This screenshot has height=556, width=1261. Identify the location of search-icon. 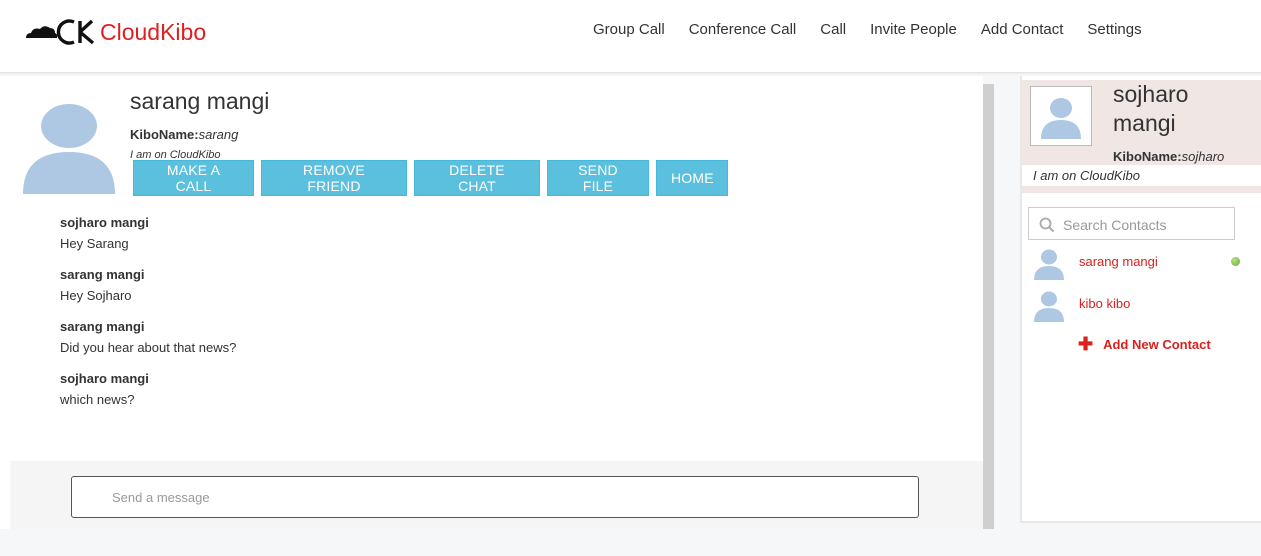
(1047, 227).